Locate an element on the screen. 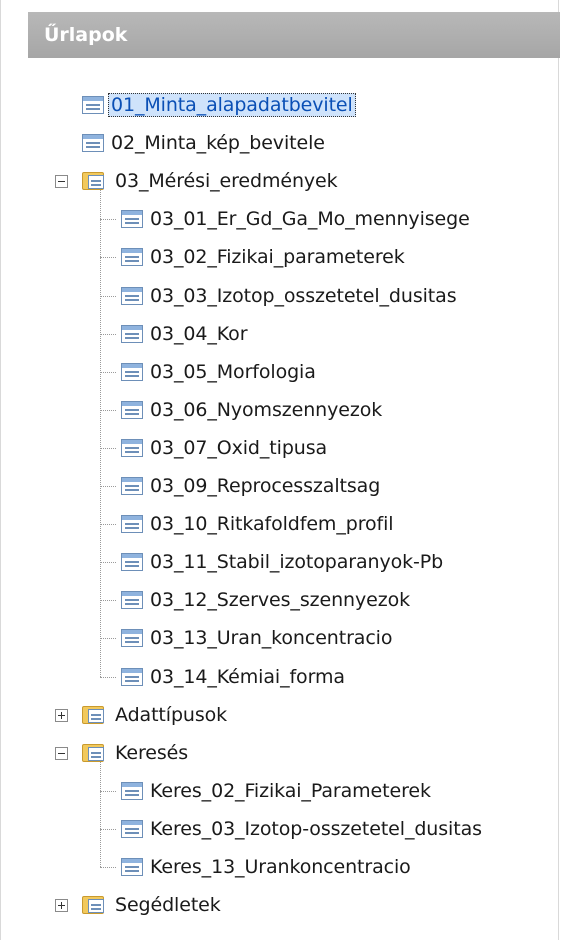 The image size is (561, 940). tree-group: Adattípusok is located at coordinates (141, 715).